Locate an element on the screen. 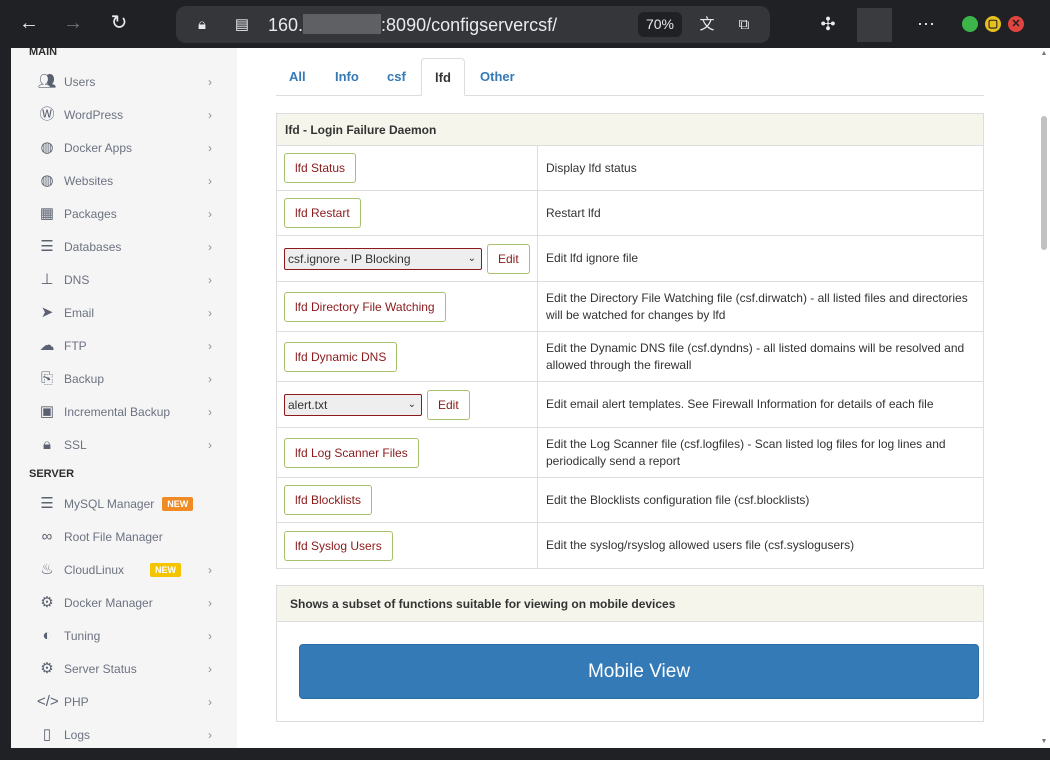  users-icon: 👥︎ is located at coordinates (47, 81).